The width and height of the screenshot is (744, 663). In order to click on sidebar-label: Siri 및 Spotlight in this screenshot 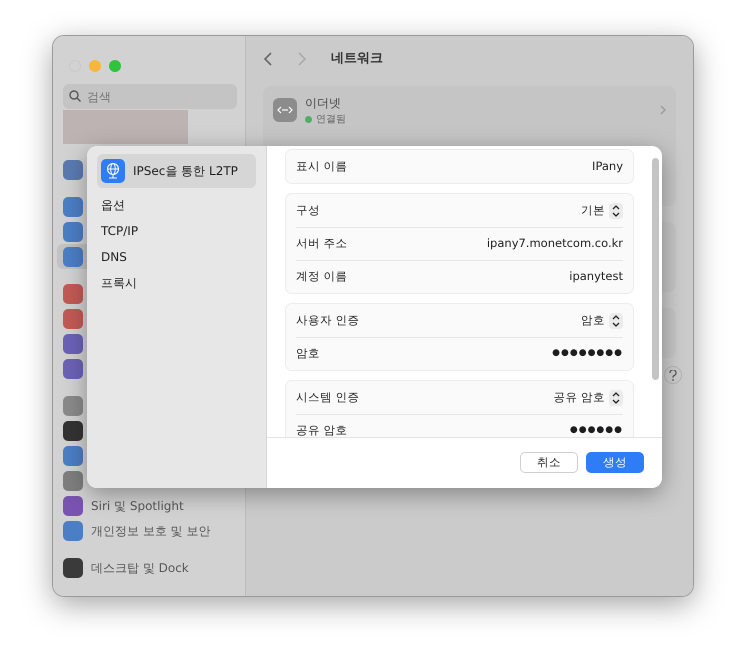, I will do `click(137, 506)`.